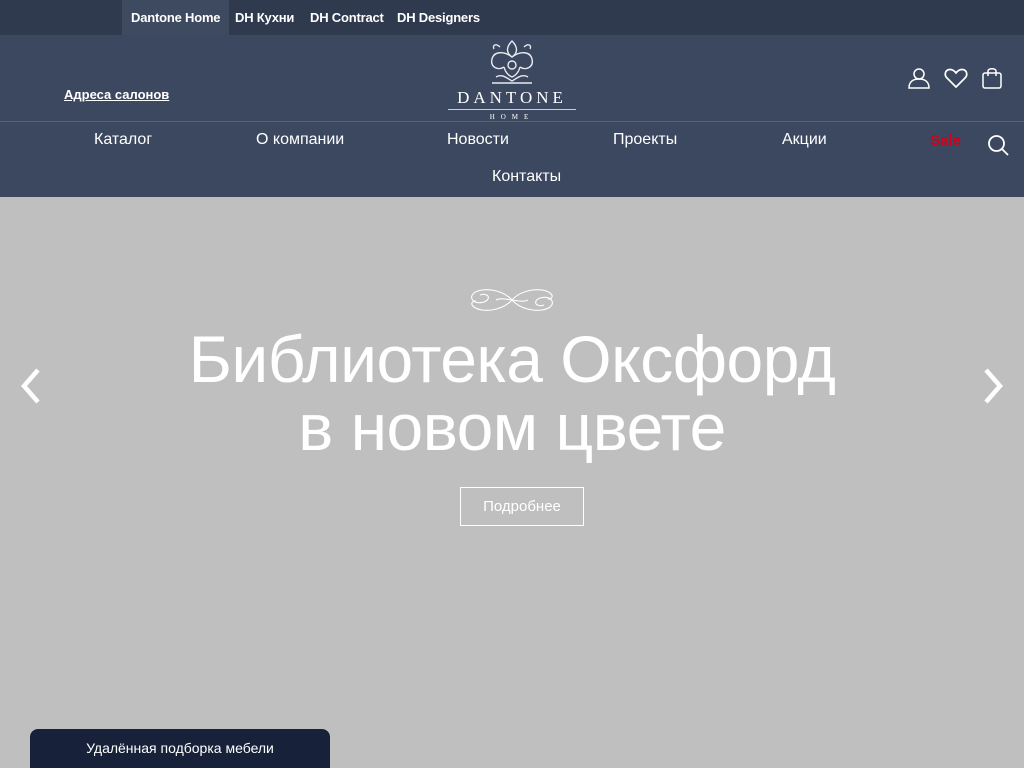  What do you see at coordinates (522, 506) in the screenshot?
I see `more-details-button: Подробнее` at bounding box center [522, 506].